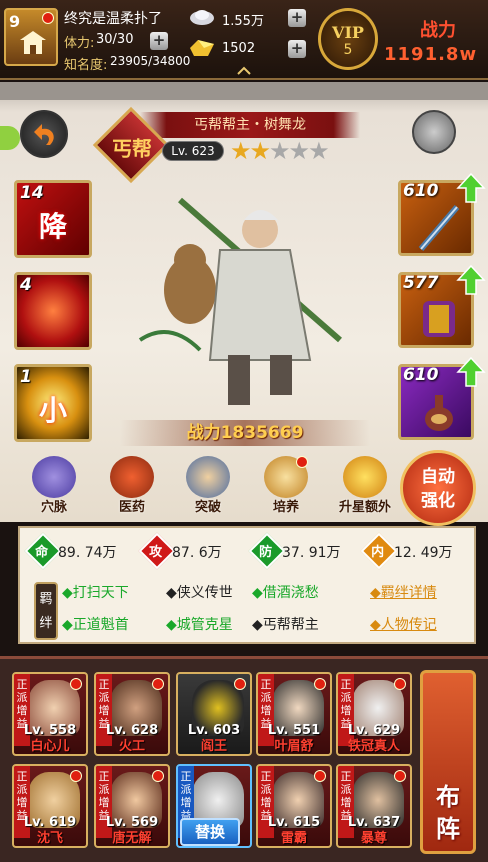 This screenshot has height=862, width=488. Describe the element at coordinates (52, 226) in the screenshot. I see `skill-glyph: 降` at that location.